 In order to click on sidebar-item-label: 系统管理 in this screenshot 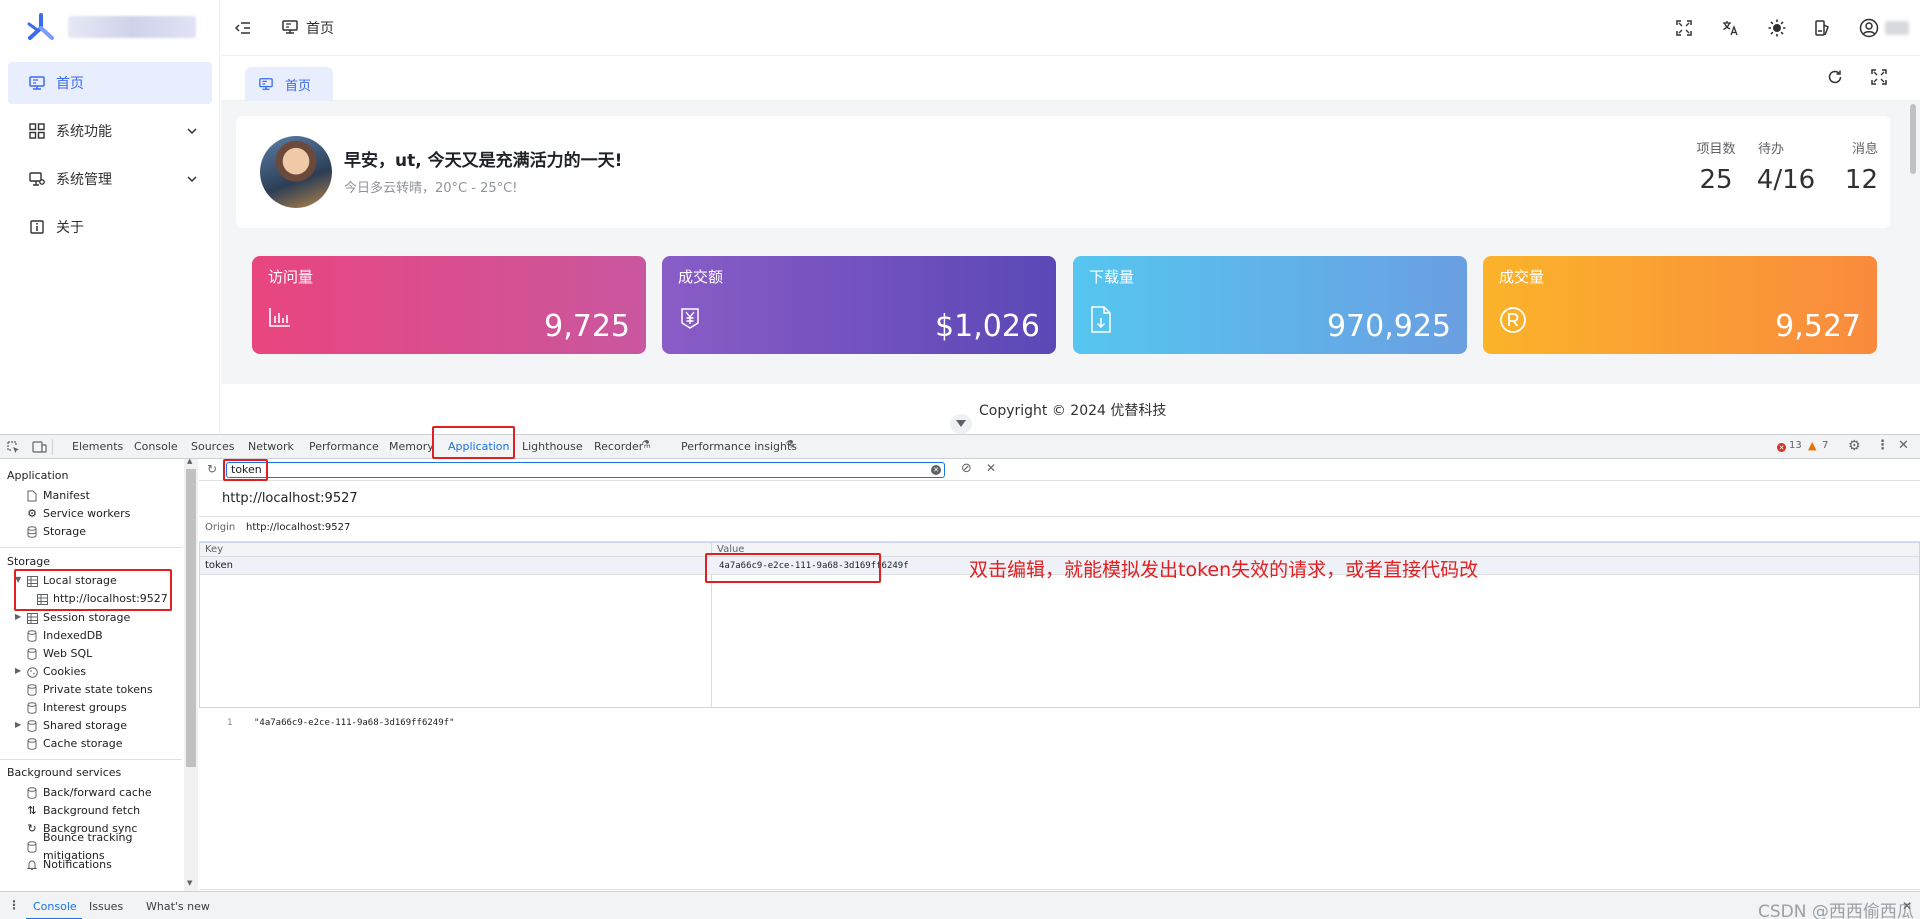, I will do `click(84, 180)`.